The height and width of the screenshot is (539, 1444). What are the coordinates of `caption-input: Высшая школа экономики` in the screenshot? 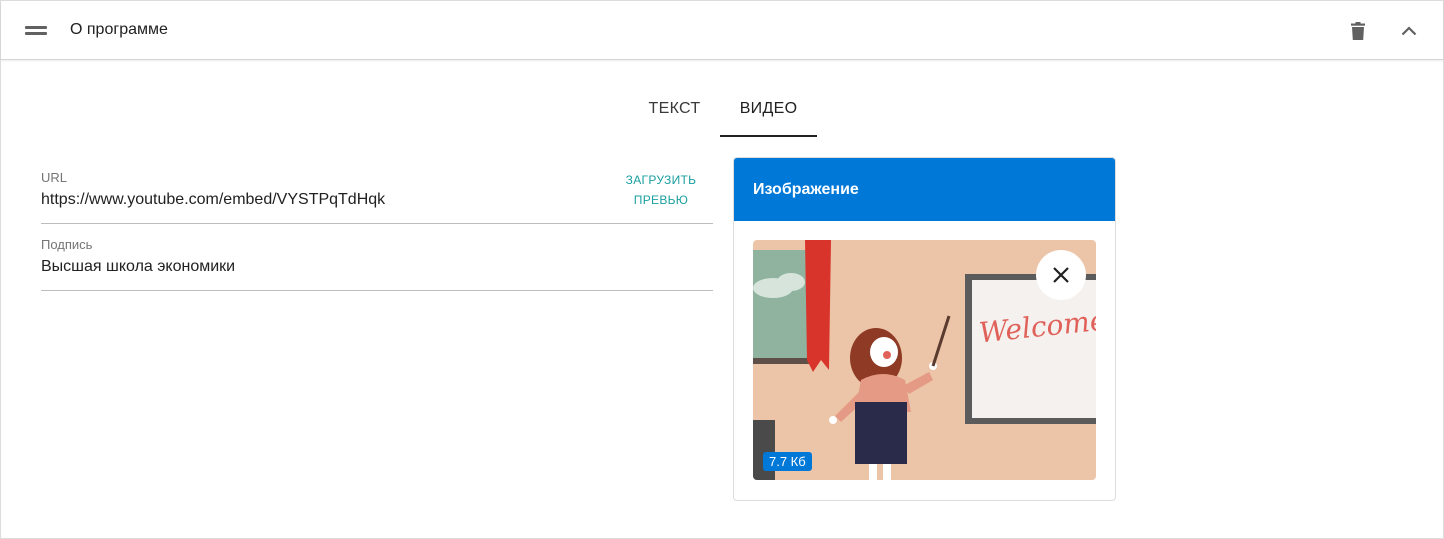 It's located at (138, 267).